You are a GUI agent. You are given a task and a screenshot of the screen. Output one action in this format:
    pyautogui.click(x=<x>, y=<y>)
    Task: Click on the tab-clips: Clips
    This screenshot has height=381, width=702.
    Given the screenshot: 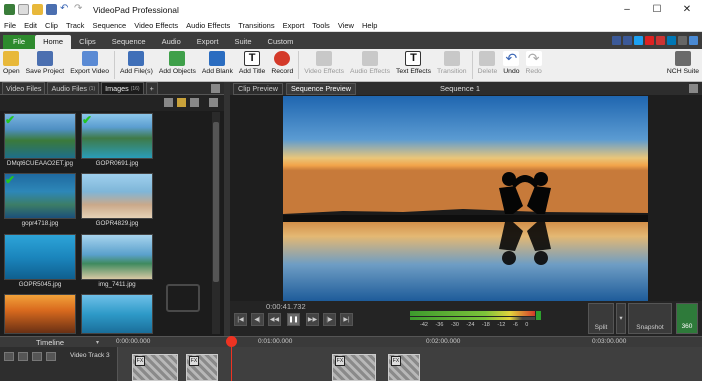 What is the action you would take?
    pyautogui.click(x=87, y=42)
    